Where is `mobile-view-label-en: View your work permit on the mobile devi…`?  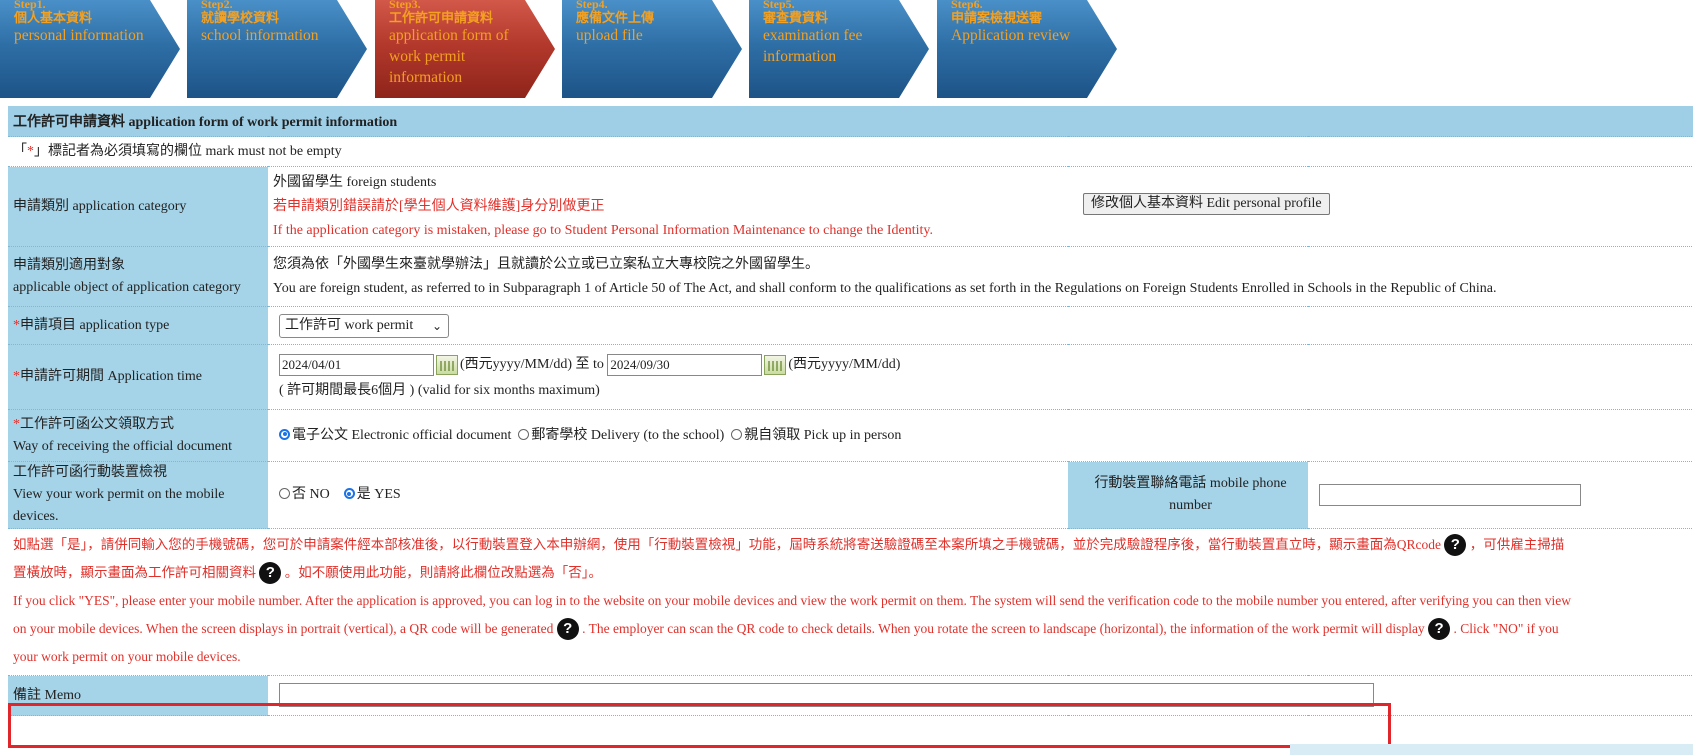 mobile-view-label-en: View your work permit on the mobile devi… is located at coordinates (119, 505).